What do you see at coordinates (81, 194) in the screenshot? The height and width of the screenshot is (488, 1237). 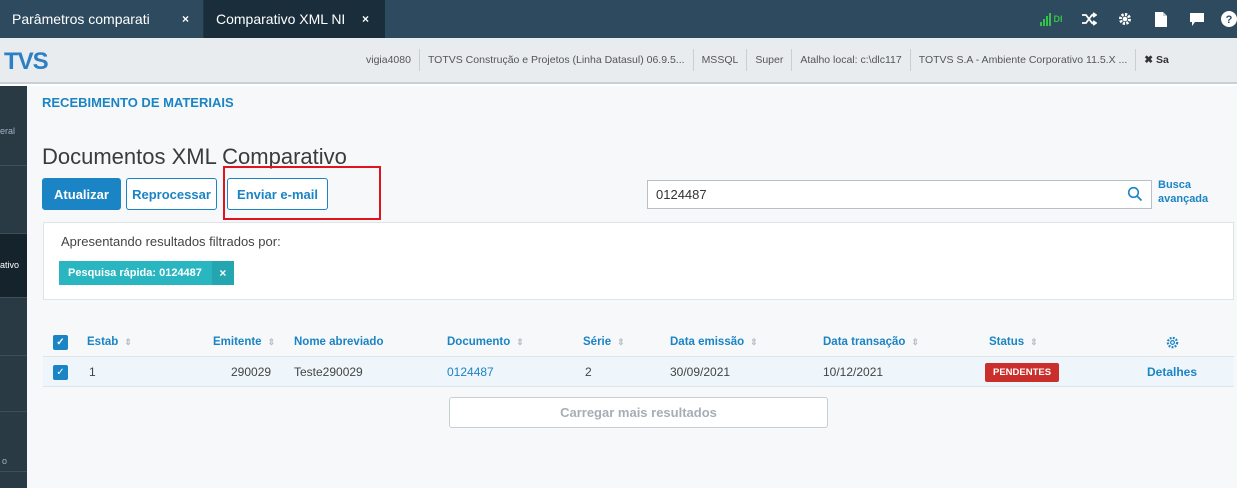 I see `update-button: Atualizar` at bounding box center [81, 194].